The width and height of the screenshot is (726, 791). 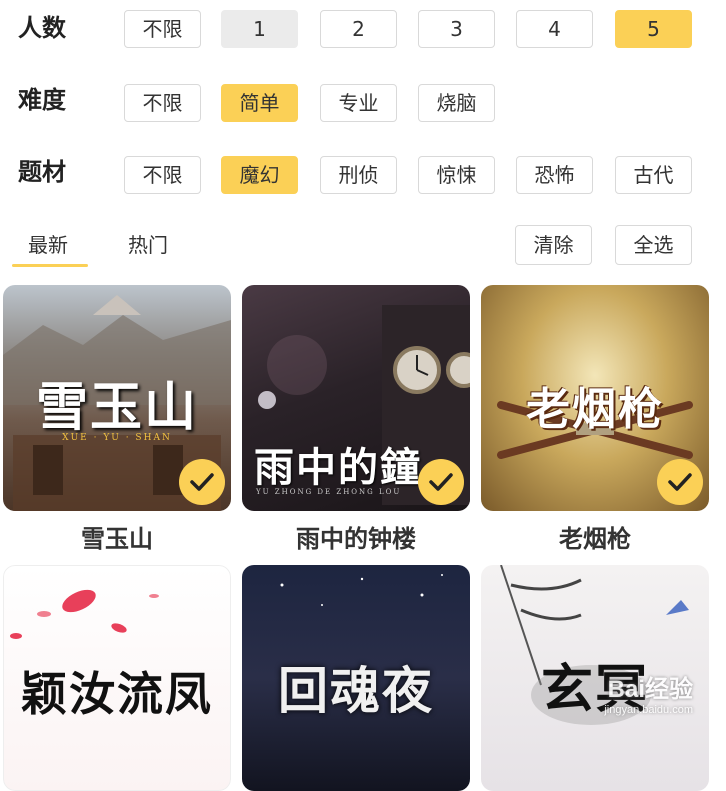 I want to click on filter-row-theme: 题材 不限 魔幻 刑侦 惊悚 恐怖 古代, so click(x=363, y=178).